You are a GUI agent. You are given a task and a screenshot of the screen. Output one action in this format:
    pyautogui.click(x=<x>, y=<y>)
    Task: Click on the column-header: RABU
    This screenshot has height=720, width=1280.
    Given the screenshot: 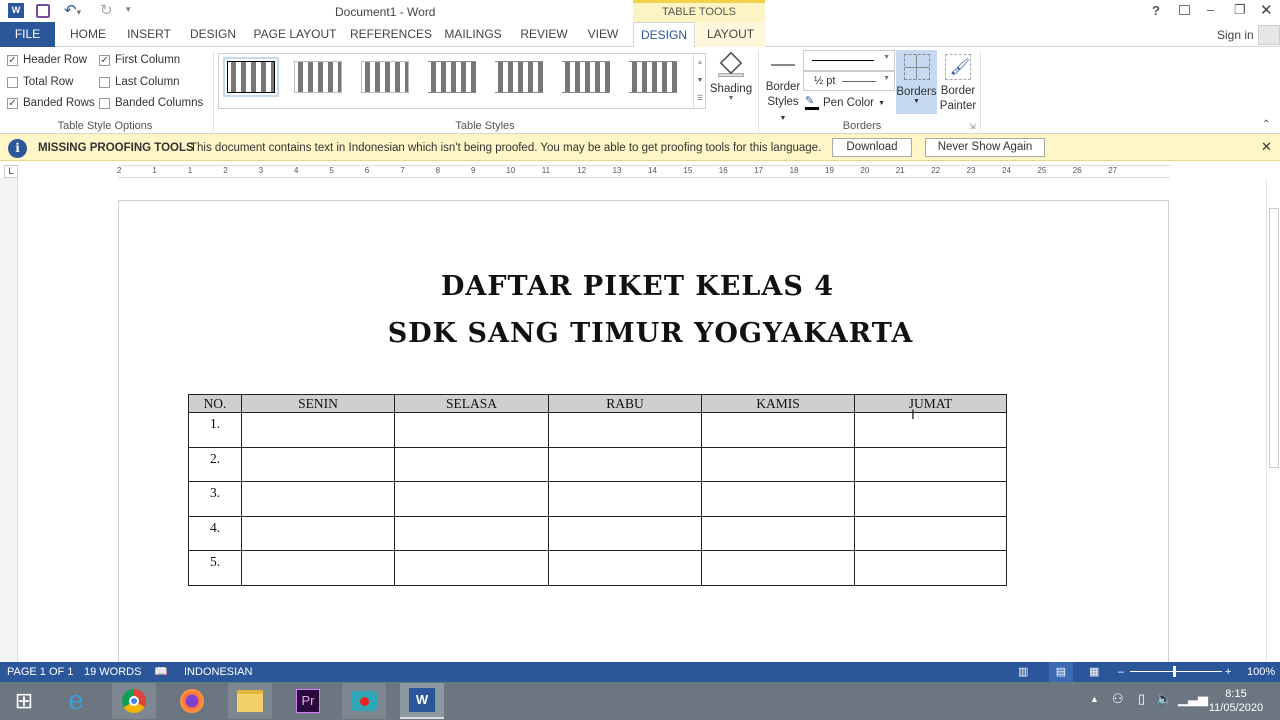 What is the action you would take?
    pyautogui.click(x=625, y=403)
    